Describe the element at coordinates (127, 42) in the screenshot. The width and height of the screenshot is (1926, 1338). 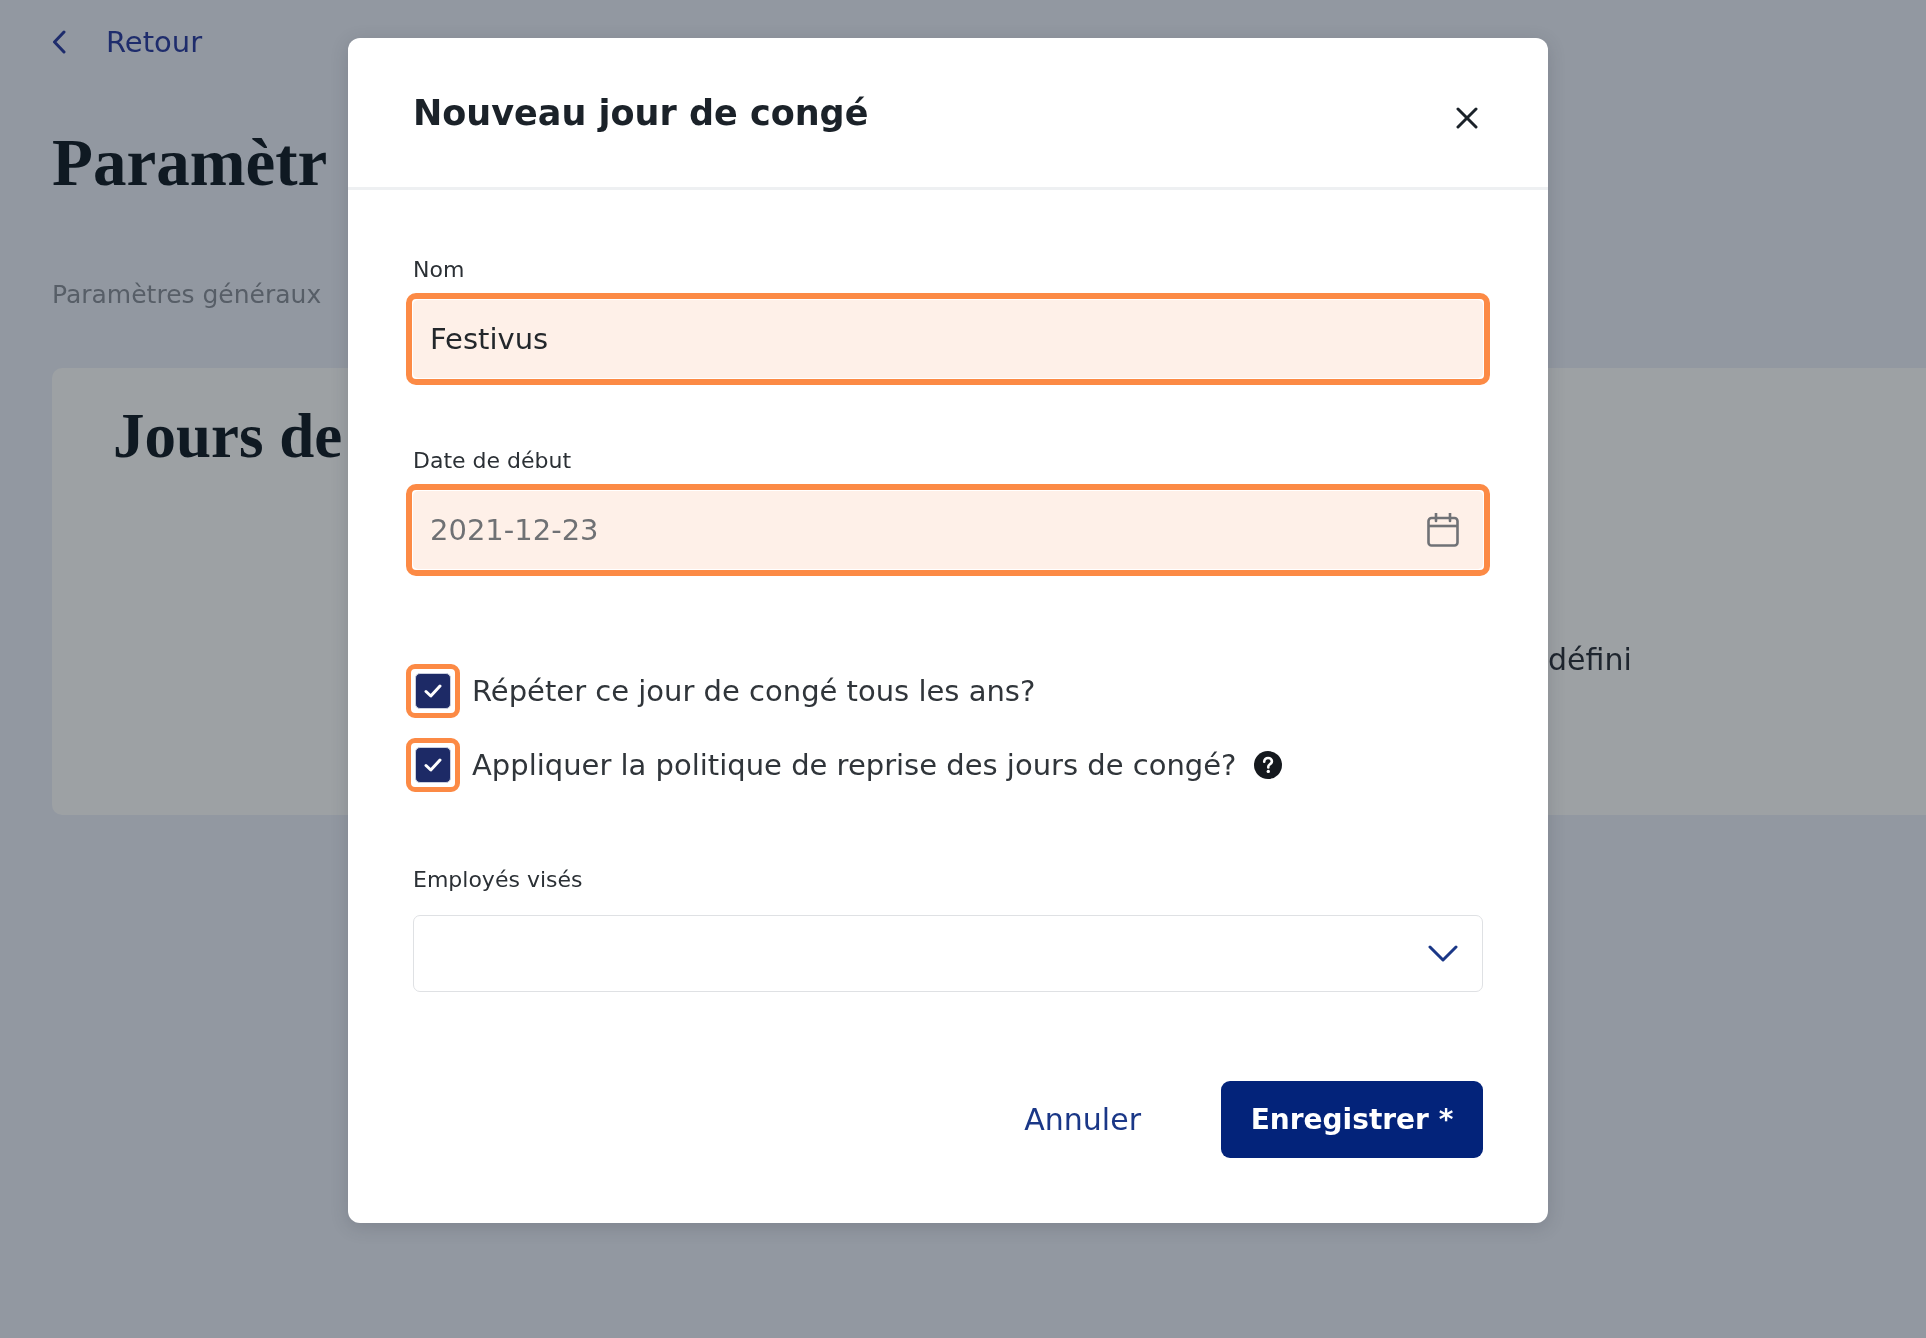
I see `back-link: Retour` at that location.